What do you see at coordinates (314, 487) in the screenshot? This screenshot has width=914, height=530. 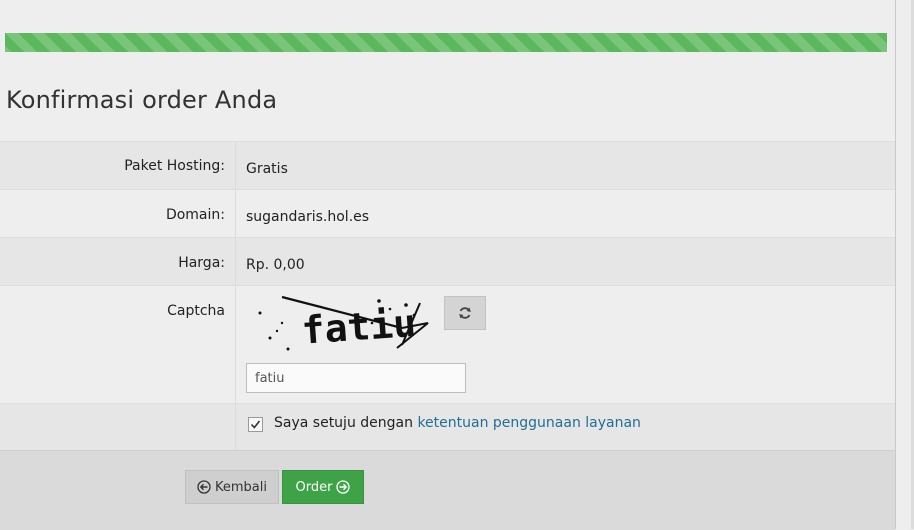 I see `order-button-label: Order` at bounding box center [314, 487].